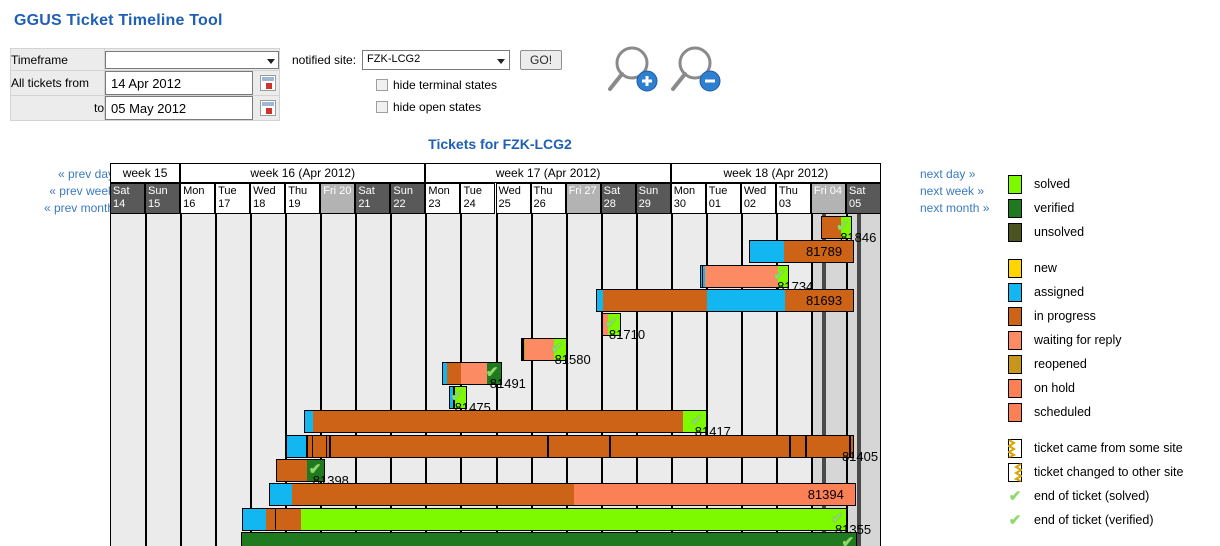  Describe the element at coordinates (644, 204) in the screenshot. I see `day-header-dom: 29` at that location.